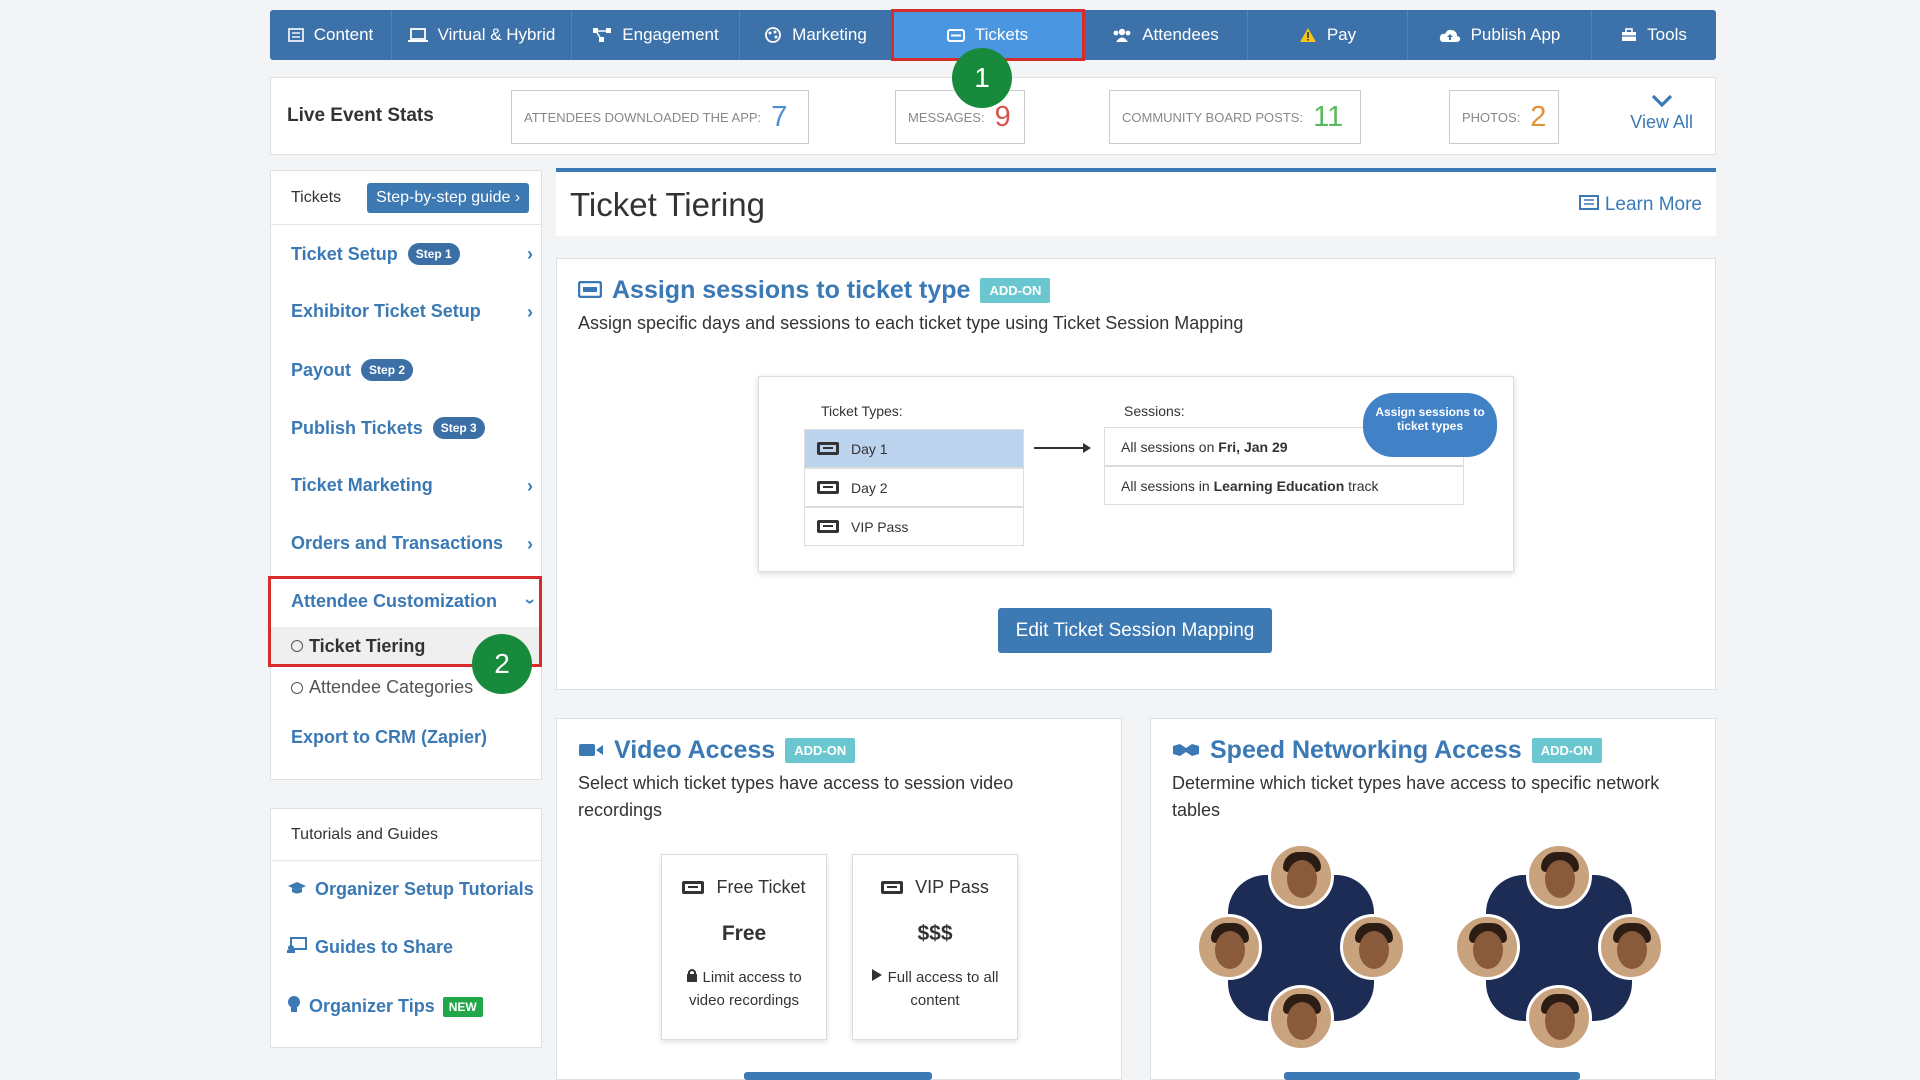  What do you see at coordinates (384, 947) in the screenshot?
I see `sidebar-item-label: Guides to Share` at bounding box center [384, 947].